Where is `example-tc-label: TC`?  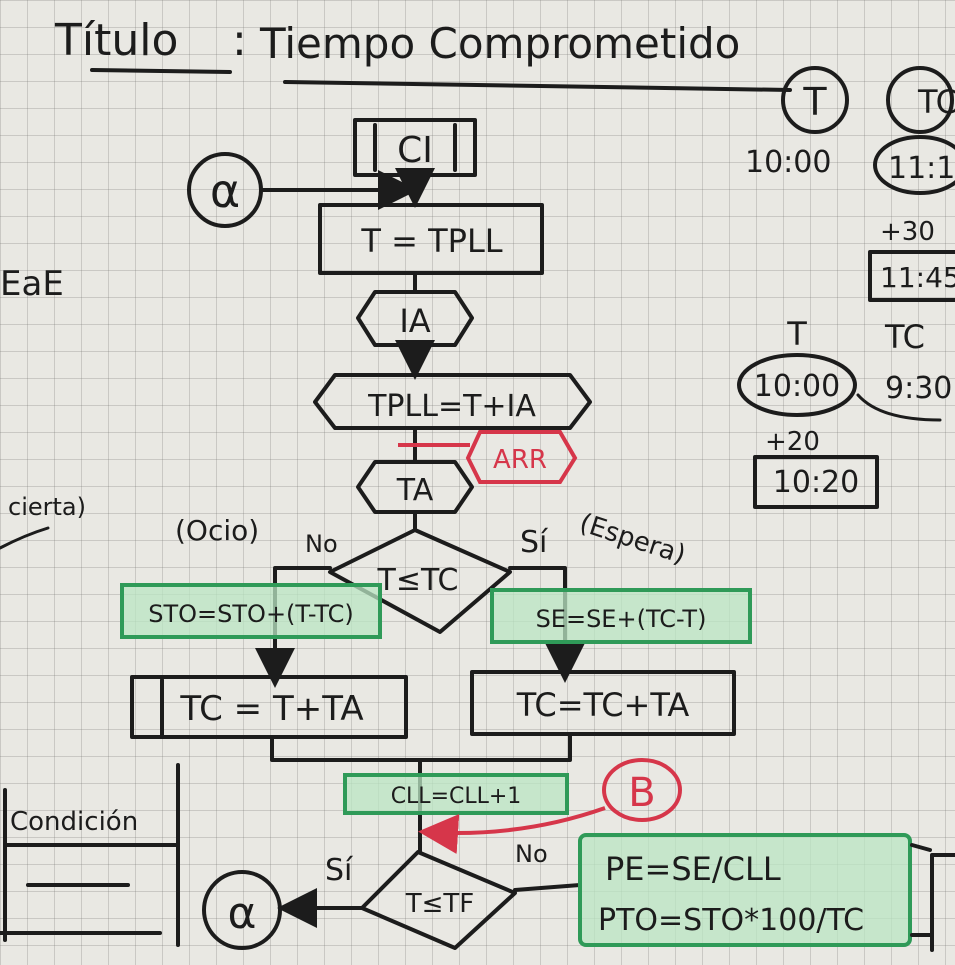
example-tc-label: TC is located at coordinates (936, 102).